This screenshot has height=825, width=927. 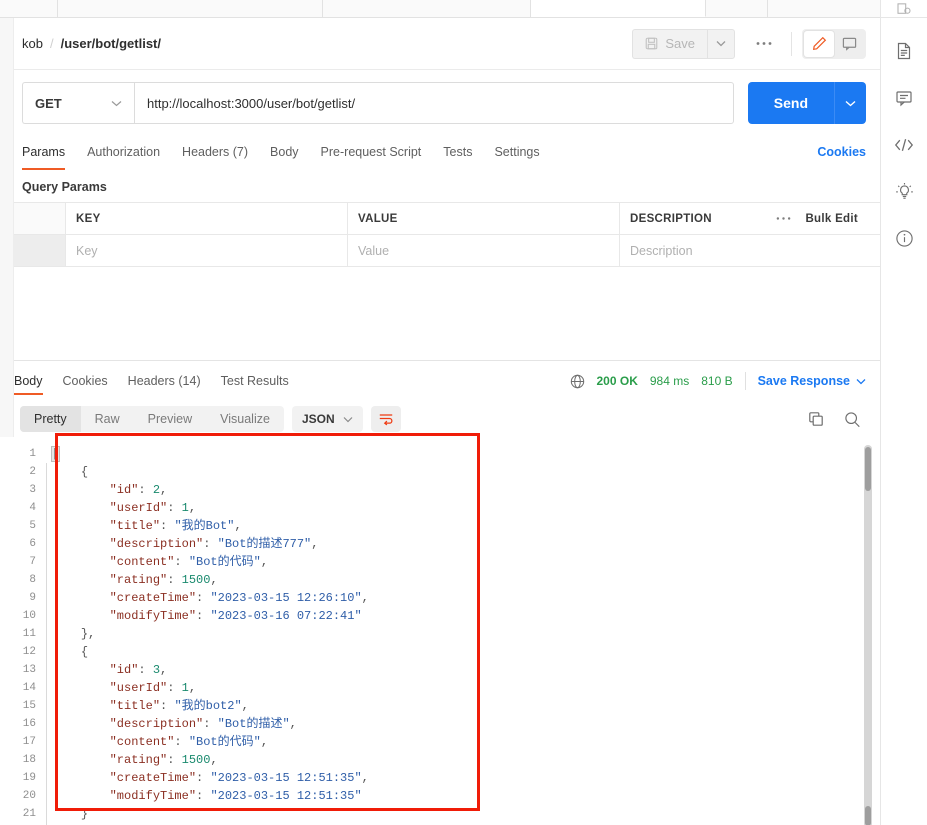 I want to click on request-tab-strip, so click(x=440, y=9).